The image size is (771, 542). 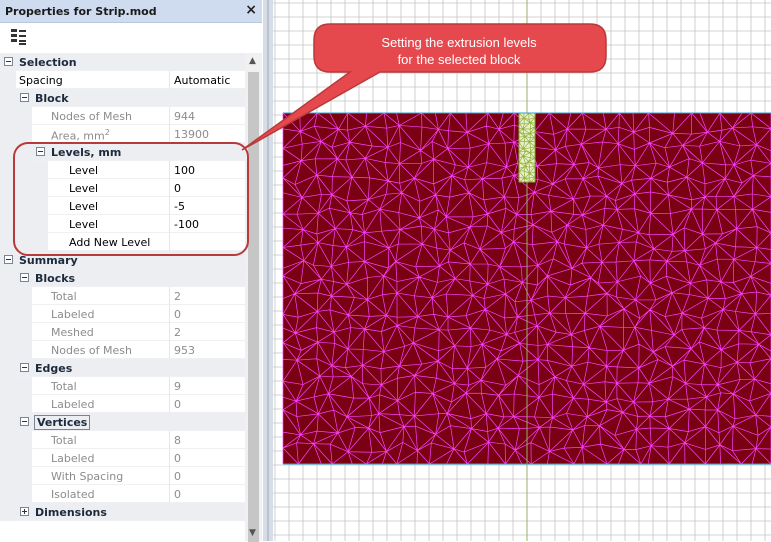 I want to click on property-vertices-spacing: With Spacing 0, so click(x=122, y=476).